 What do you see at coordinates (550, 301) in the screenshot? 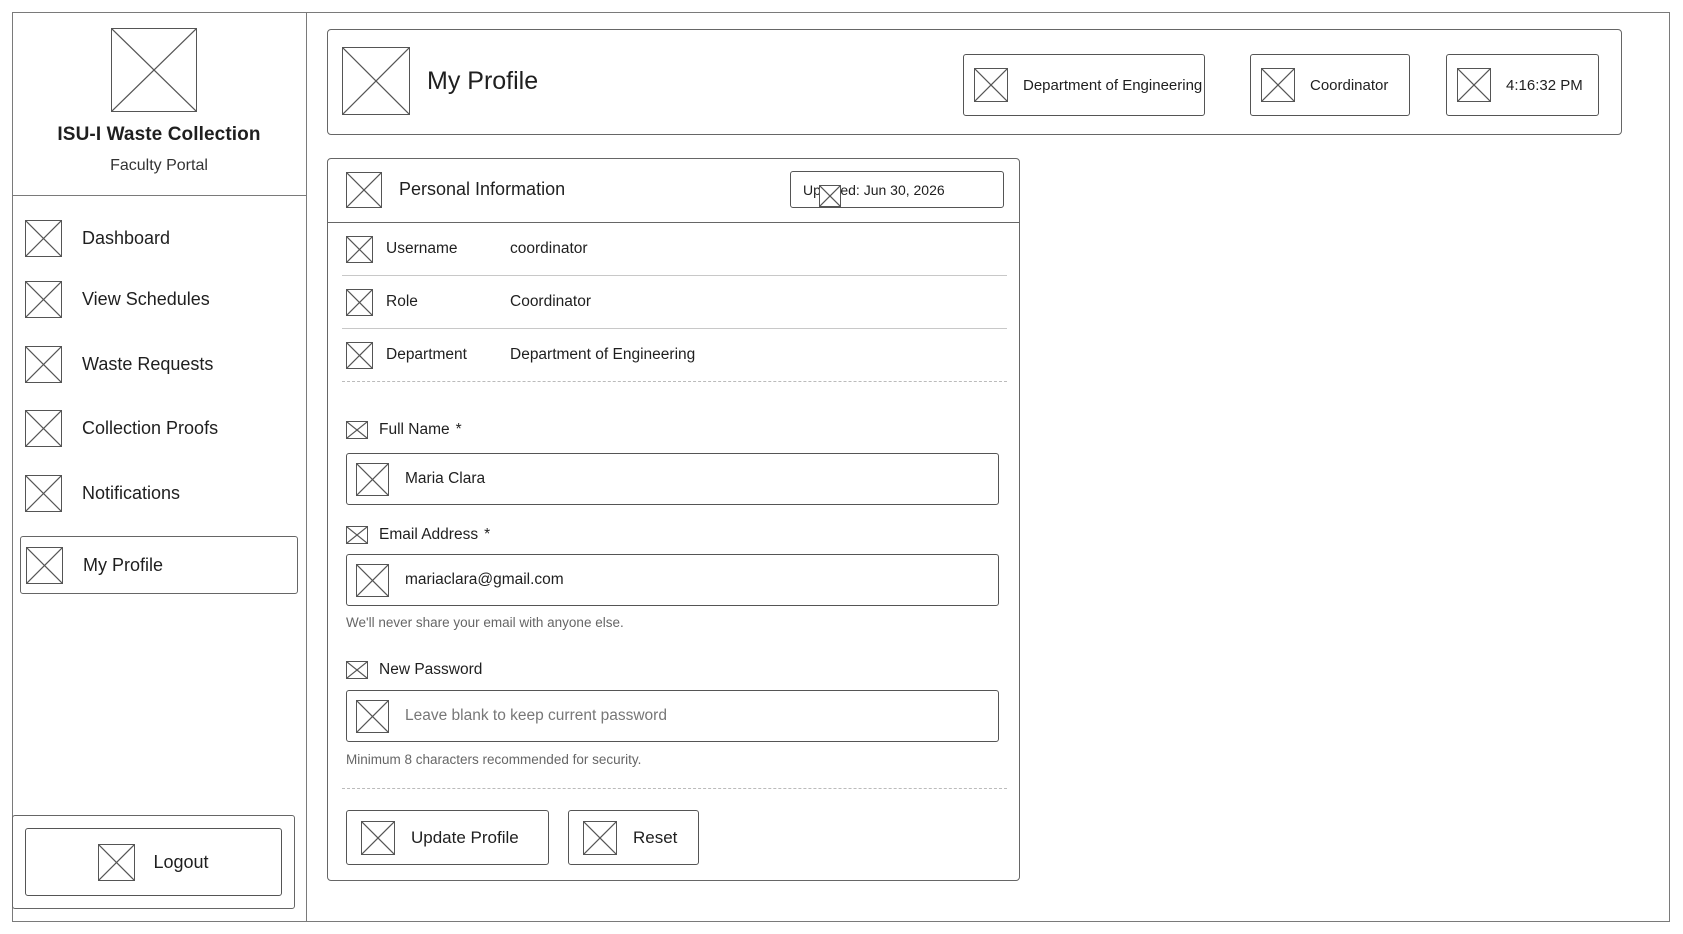
I see `role-value: Coordinator` at bounding box center [550, 301].